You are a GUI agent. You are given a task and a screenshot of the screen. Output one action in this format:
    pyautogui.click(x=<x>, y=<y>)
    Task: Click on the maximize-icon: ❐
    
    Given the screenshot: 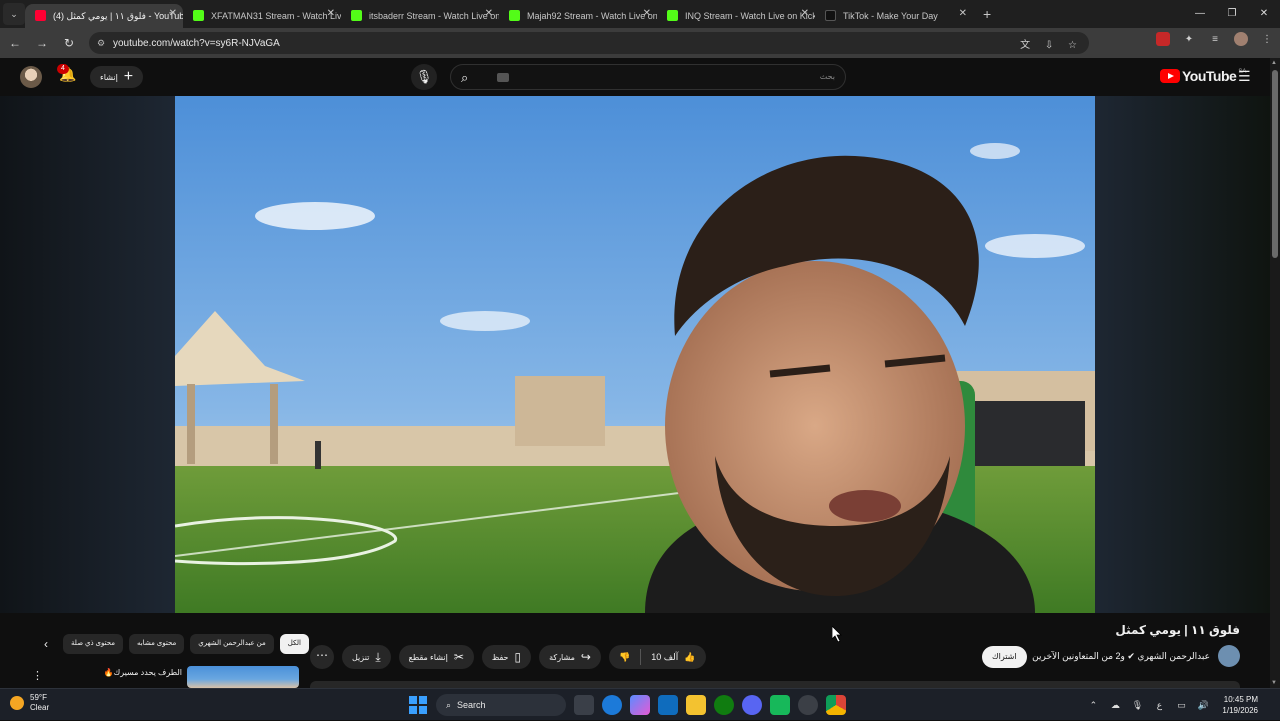 What is the action you would take?
    pyautogui.click(x=1232, y=14)
    